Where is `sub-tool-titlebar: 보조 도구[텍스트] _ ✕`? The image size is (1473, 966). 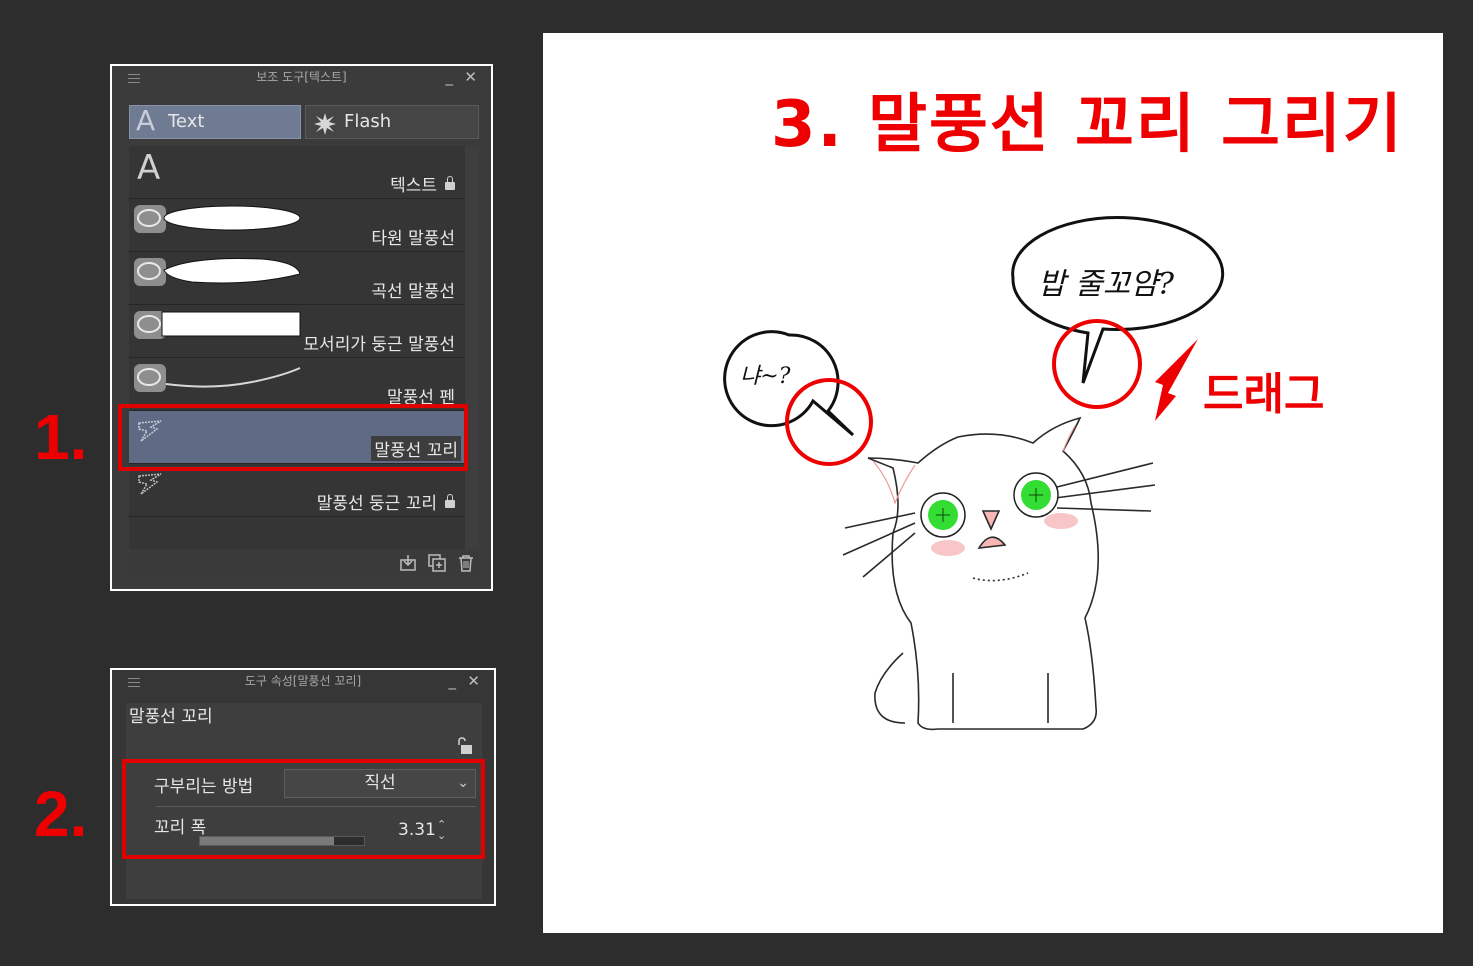 sub-tool-titlebar: 보조 도구[텍스트] _ ✕ is located at coordinates (301, 77).